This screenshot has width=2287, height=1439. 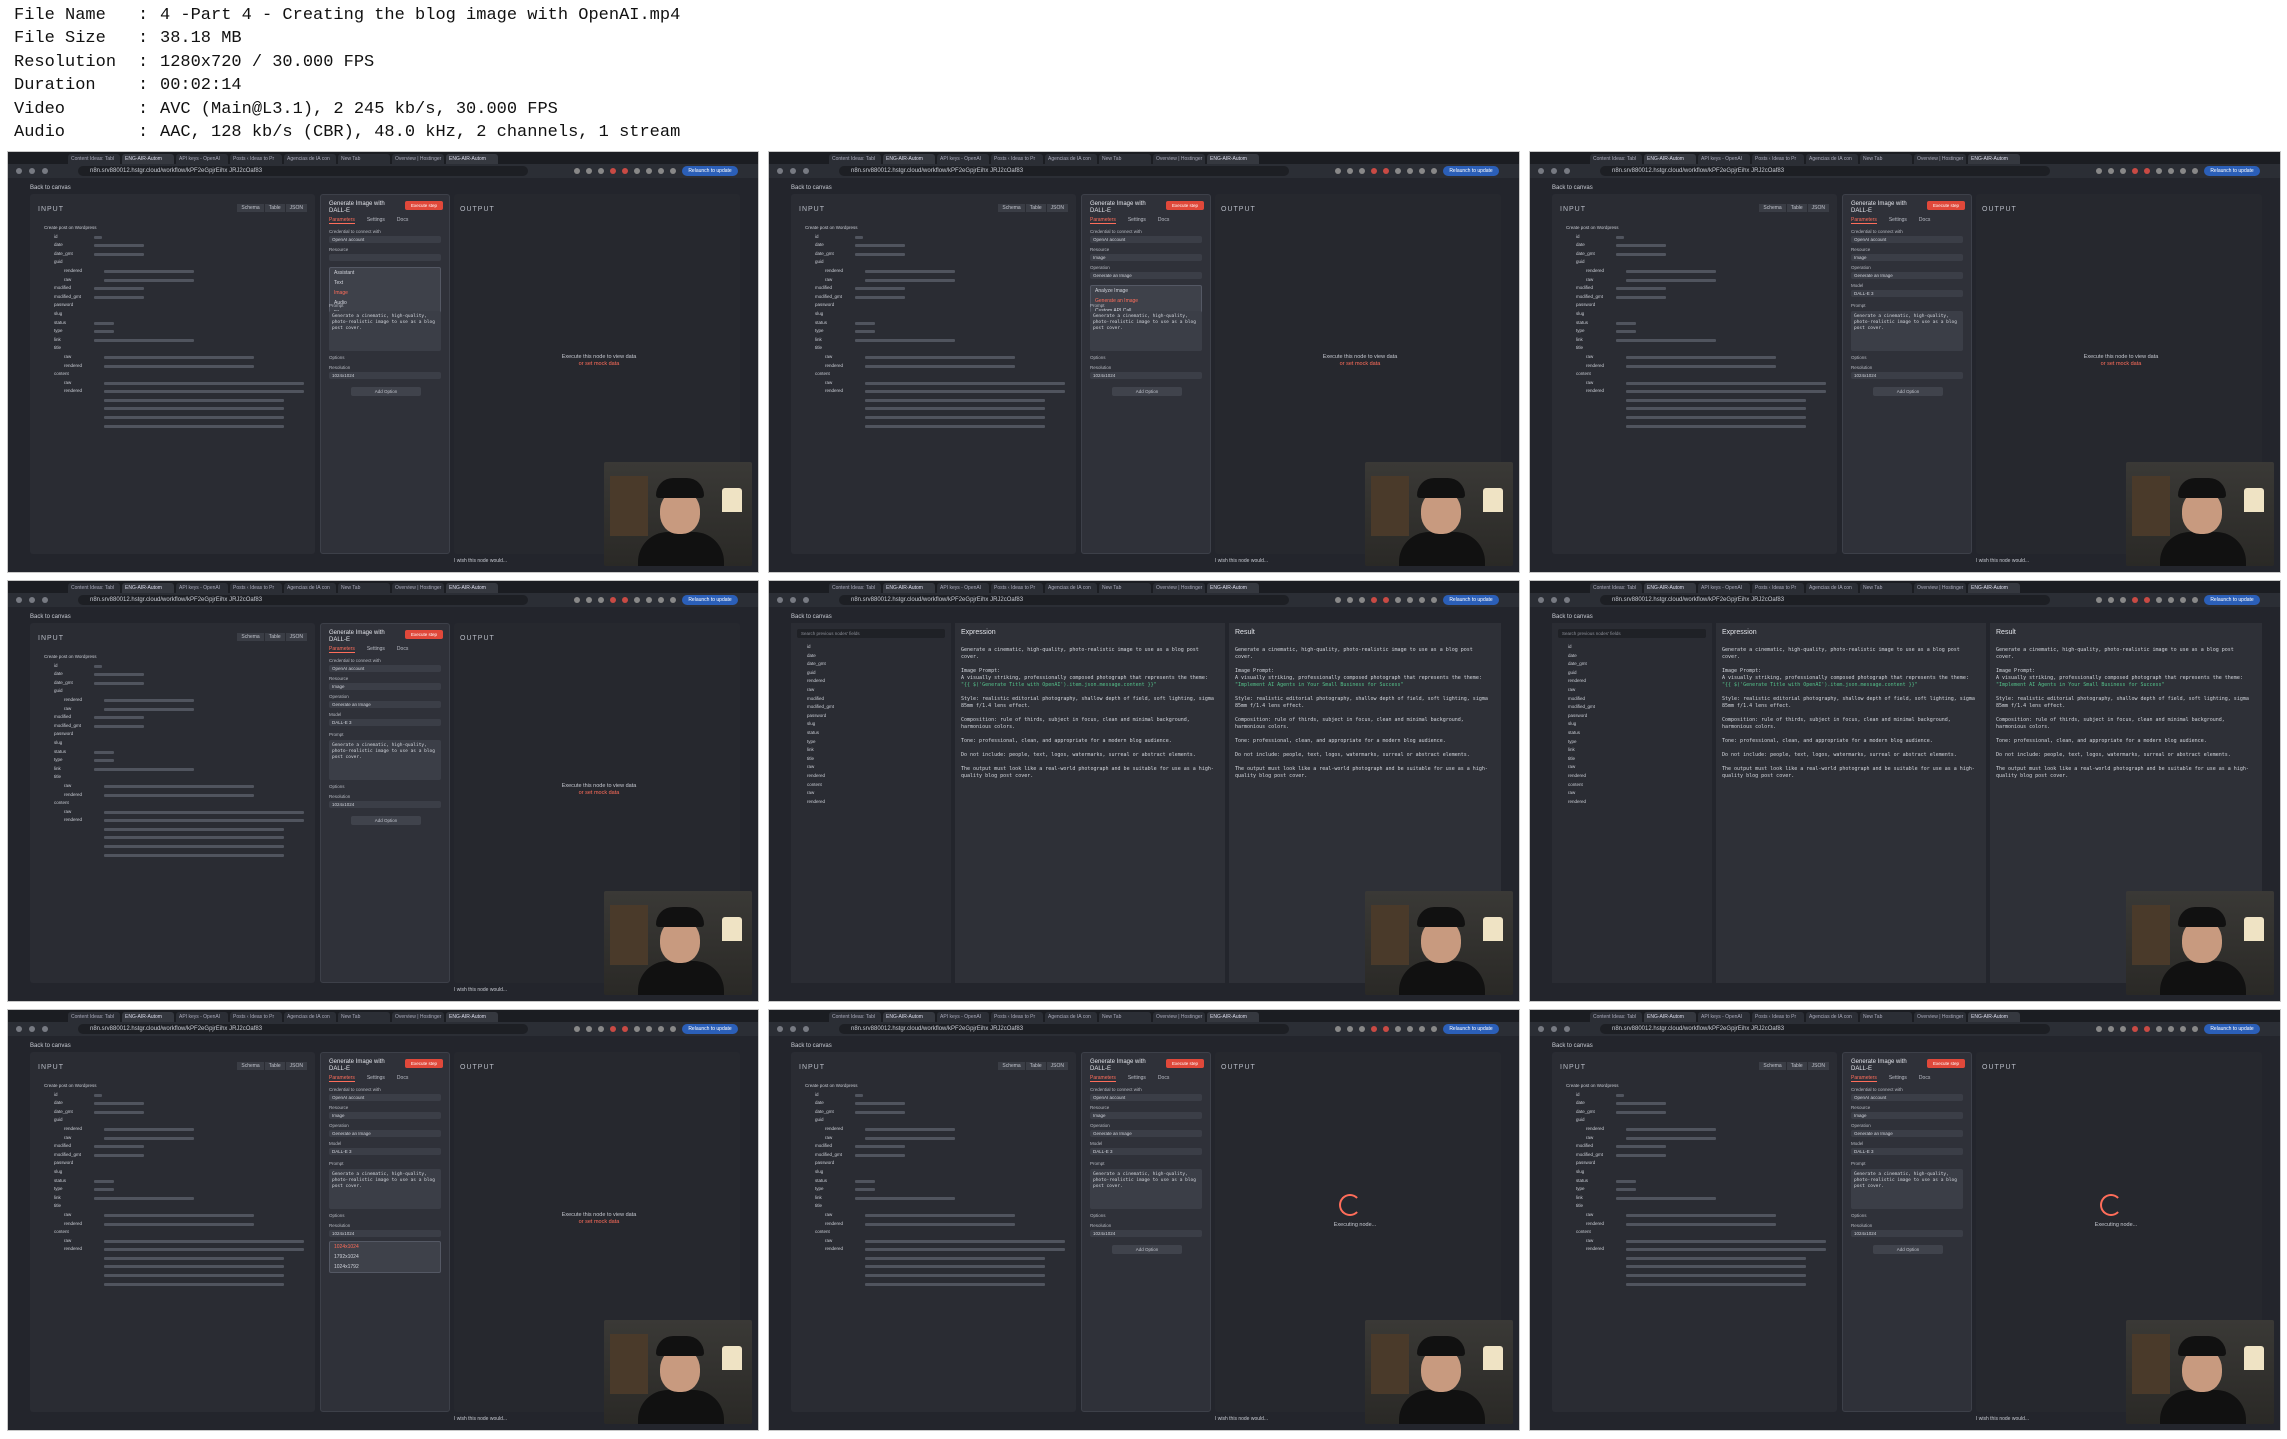 I want to click on dropdown-option: Assistant, so click(x=385, y=273).